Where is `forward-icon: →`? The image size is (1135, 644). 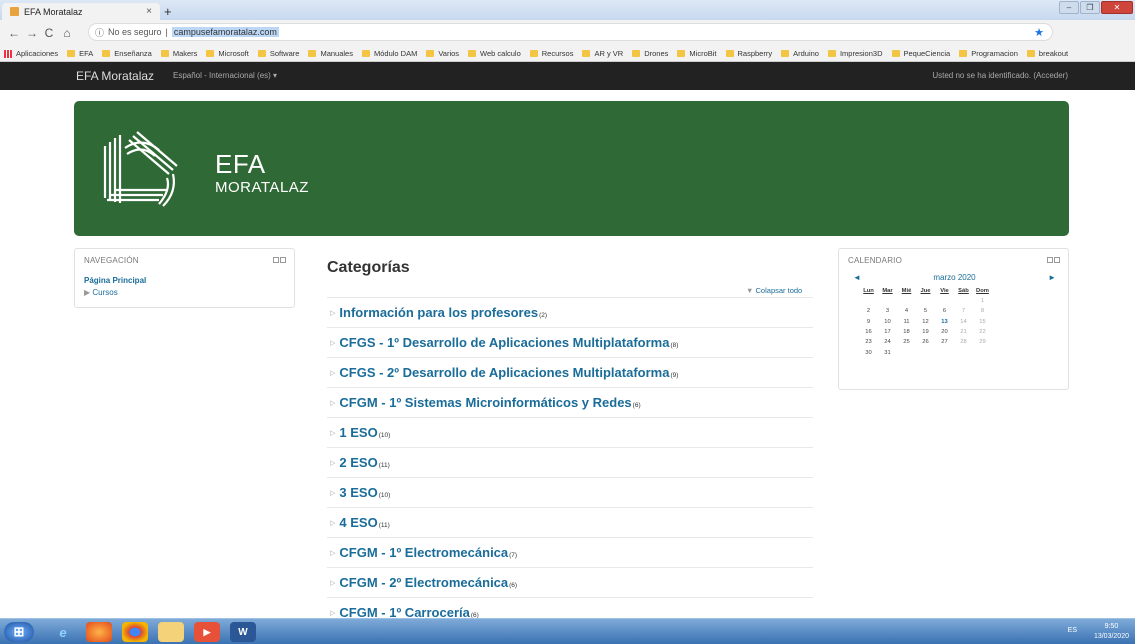
forward-icon: → is located at coordinates (32, 33).